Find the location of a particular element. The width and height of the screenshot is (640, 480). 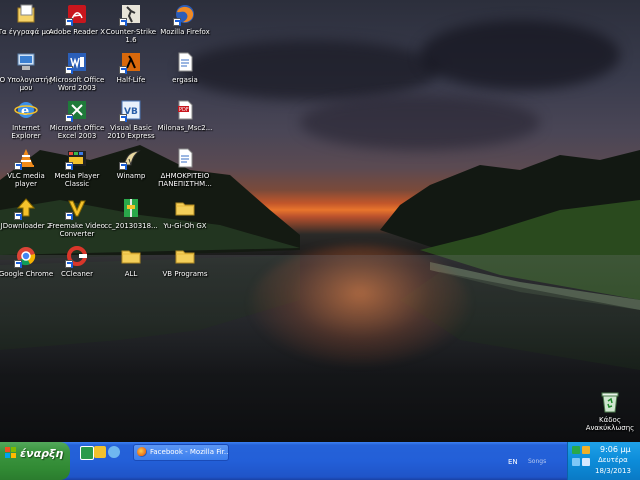

ie-quick-icon is located at coordinates (114, 452).